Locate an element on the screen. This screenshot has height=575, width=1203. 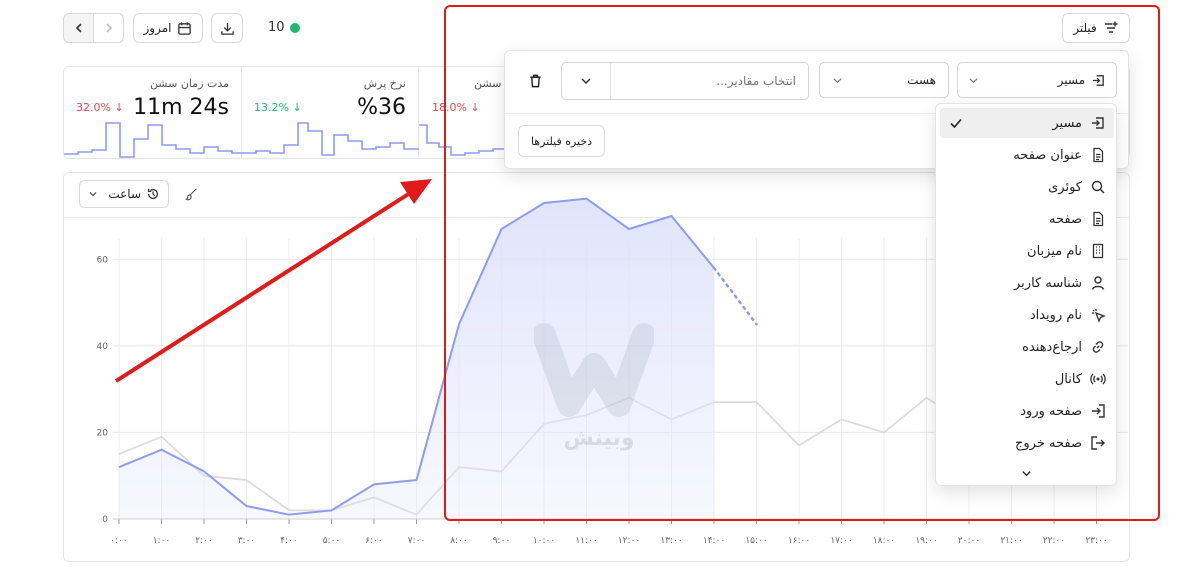
field-option-label: ارجاع‌دهنده is located at coordinates (1052, 347).